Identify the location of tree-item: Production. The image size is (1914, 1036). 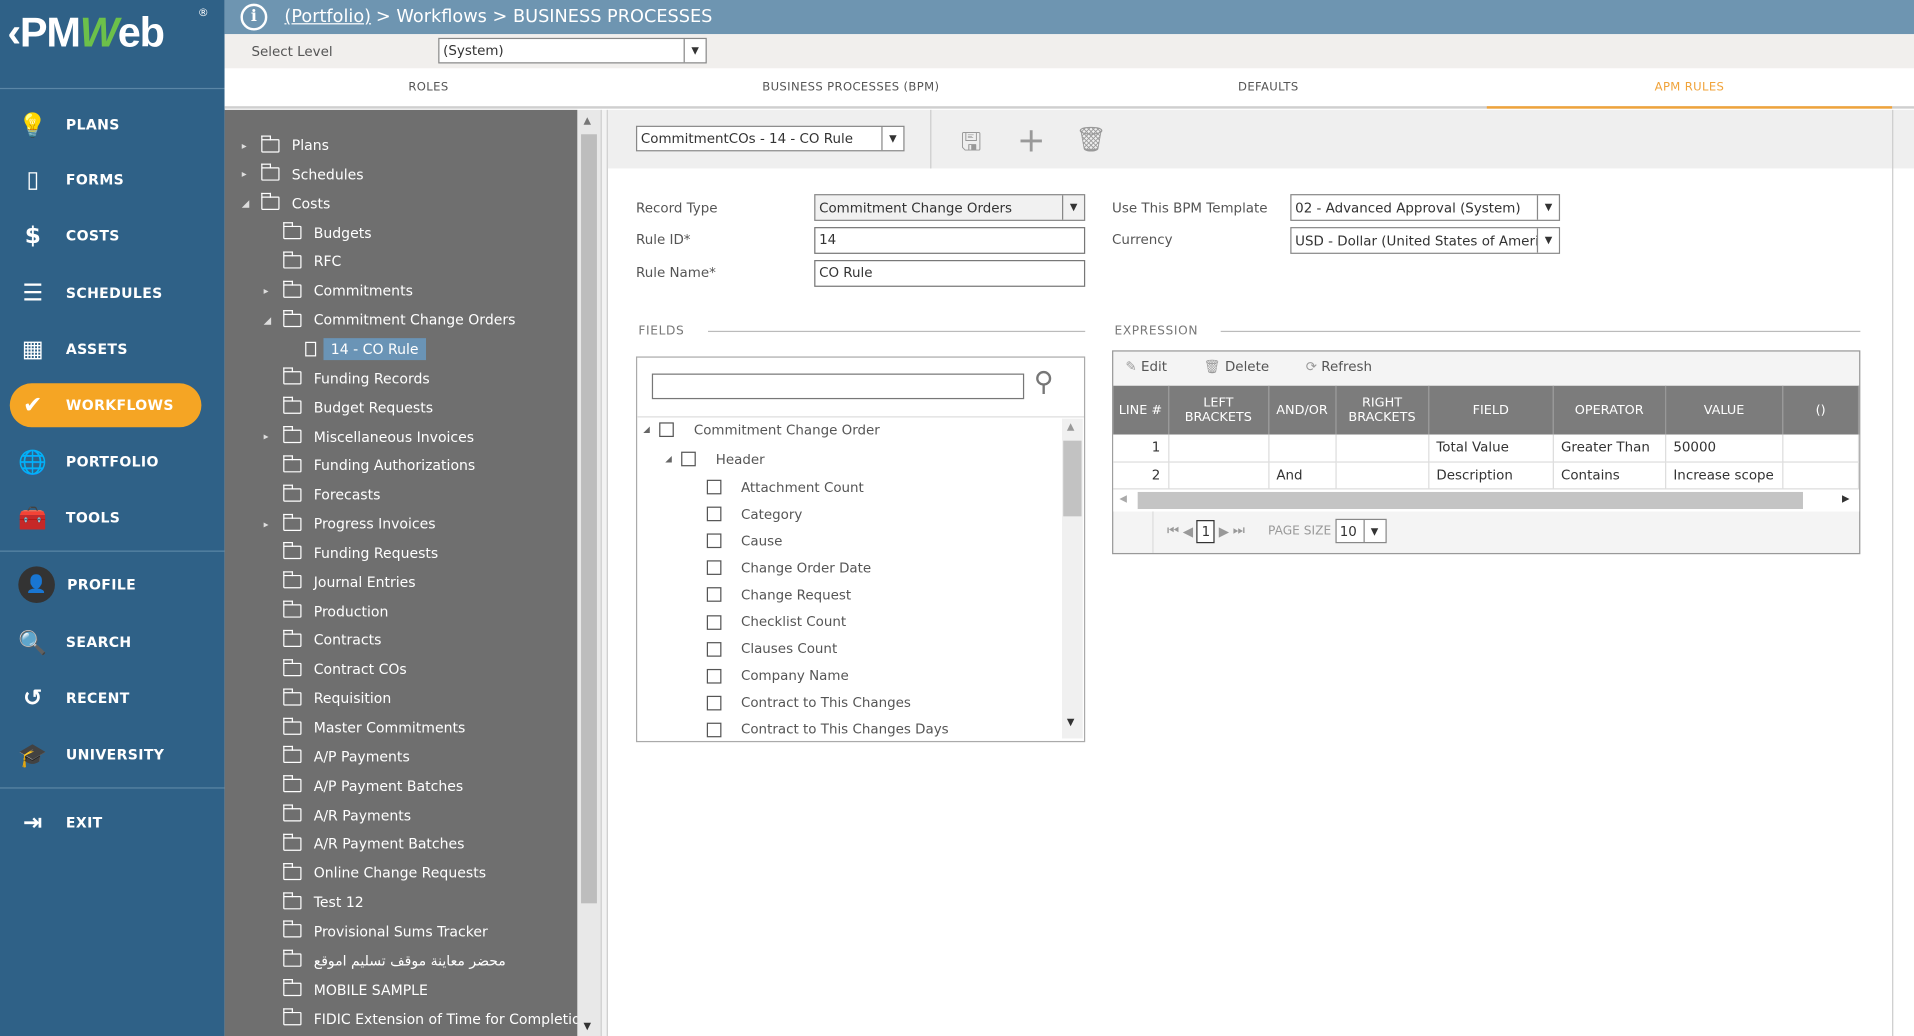
(326, 611).